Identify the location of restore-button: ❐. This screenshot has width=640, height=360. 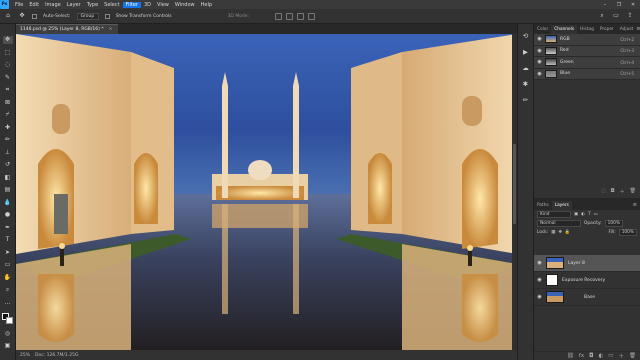
(619, 5).